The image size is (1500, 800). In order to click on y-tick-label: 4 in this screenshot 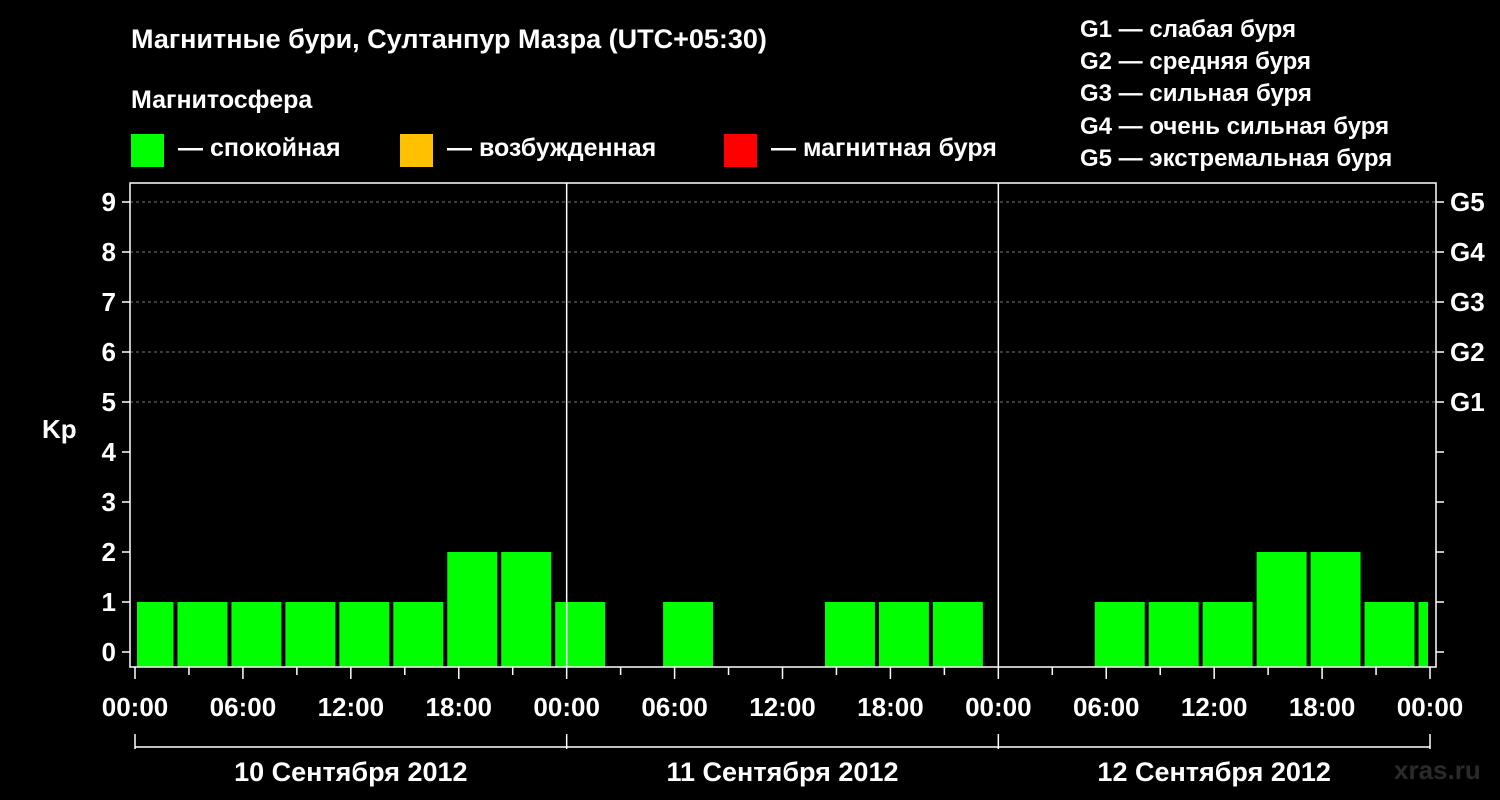, I will do `click(109, 452)`.